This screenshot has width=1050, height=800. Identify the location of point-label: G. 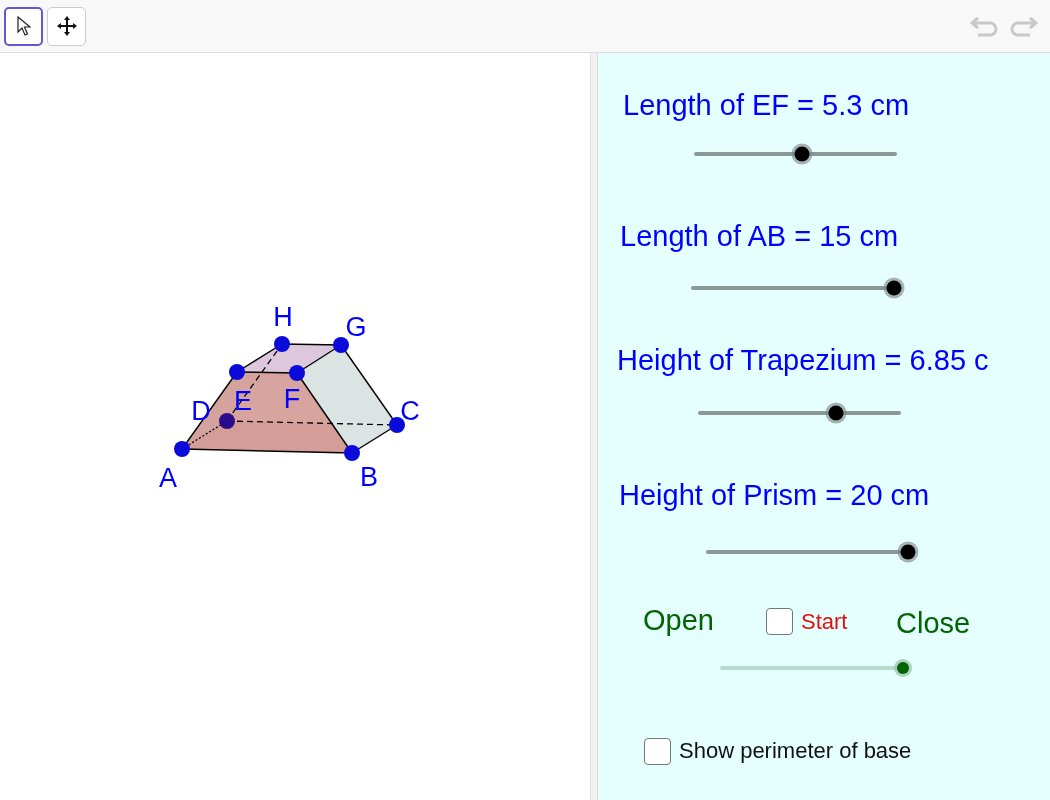
(356, 327).